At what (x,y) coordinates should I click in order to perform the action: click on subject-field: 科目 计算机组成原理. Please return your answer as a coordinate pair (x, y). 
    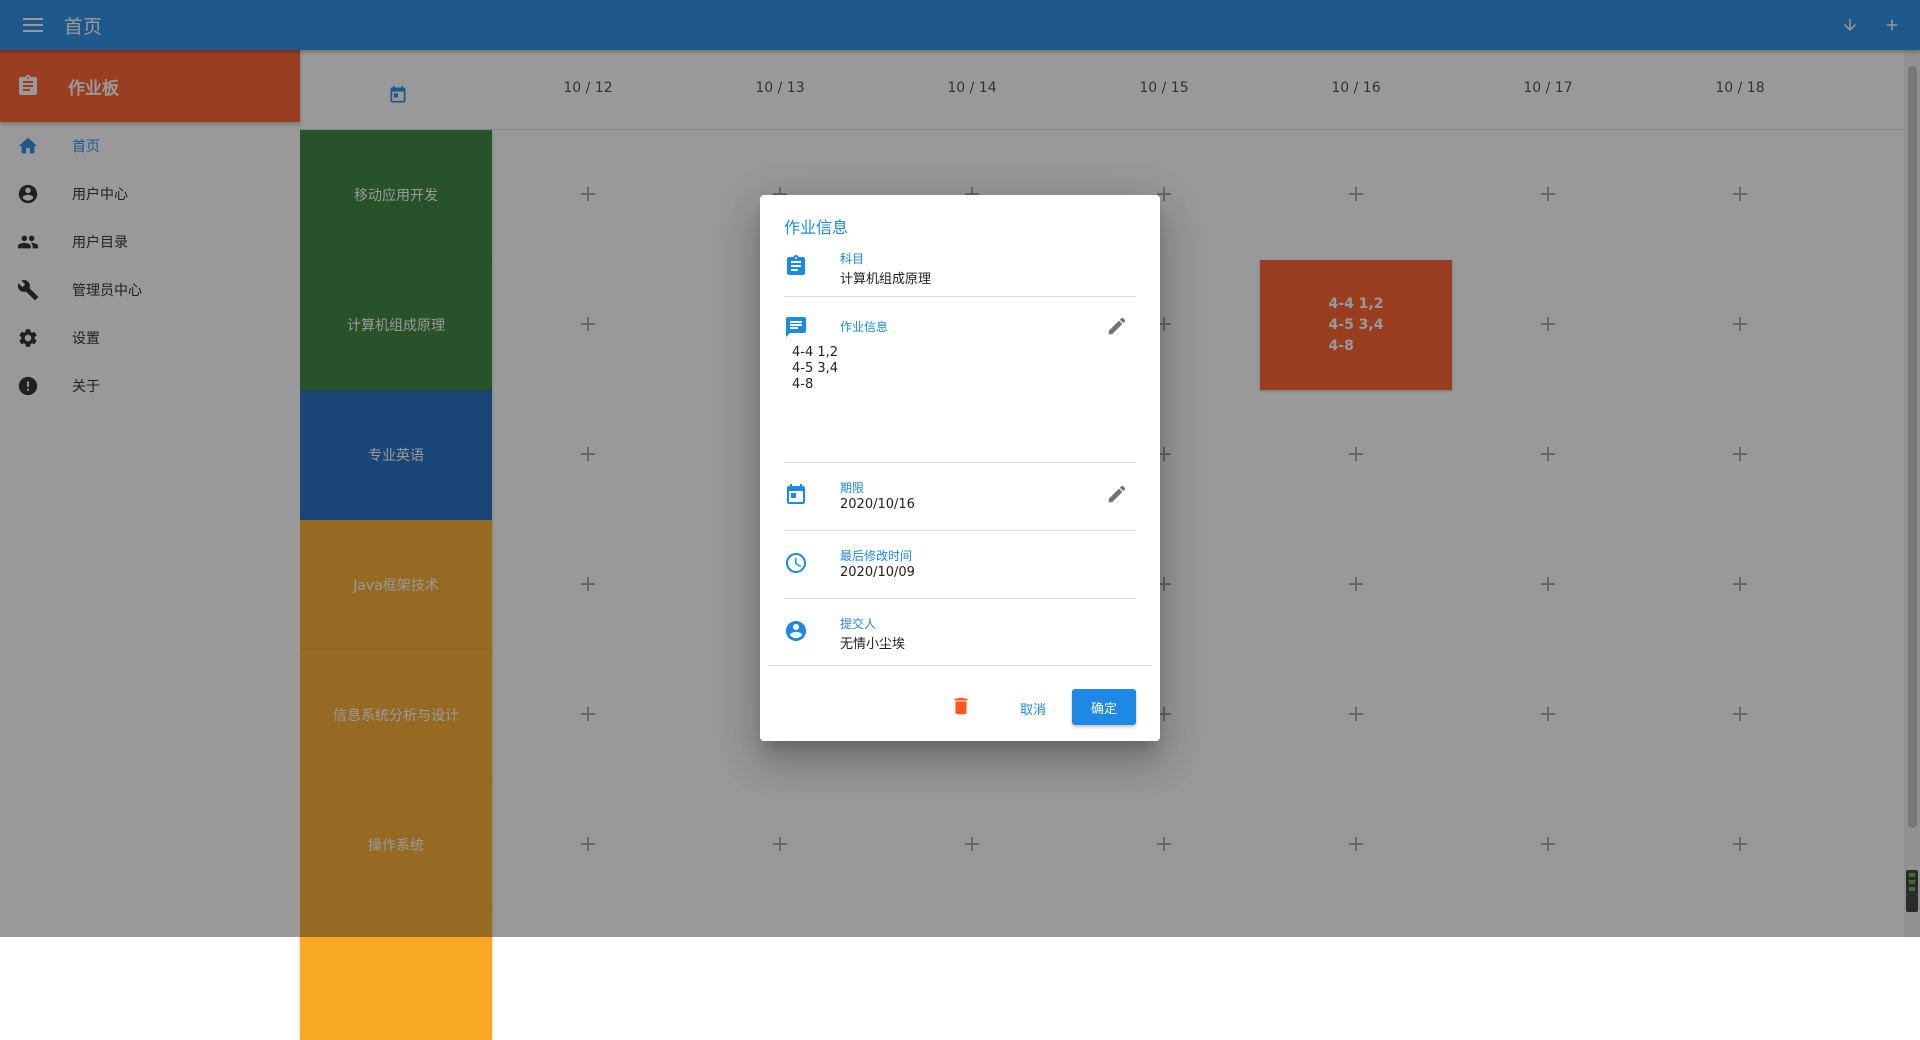
    Looking at the image, I should click on (972, 270).